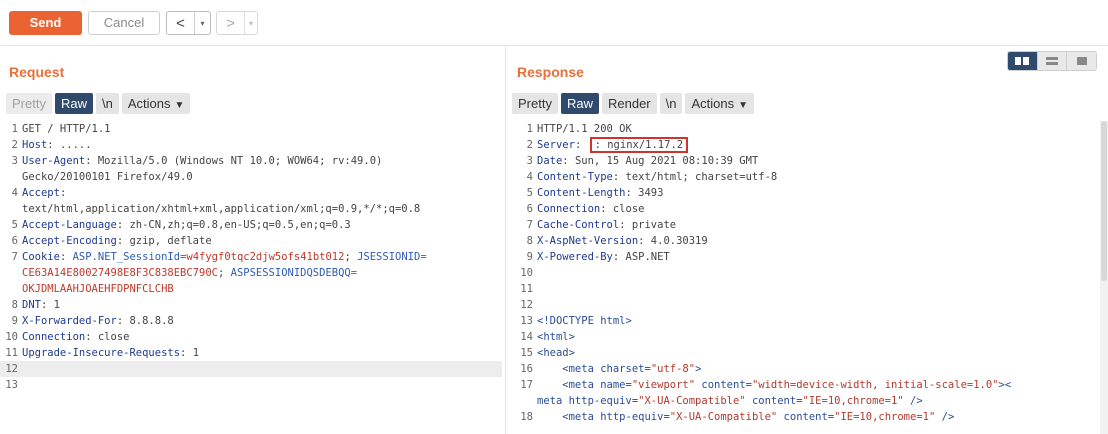  I want to click on code-token: Cache-Control, so click(578, 225).